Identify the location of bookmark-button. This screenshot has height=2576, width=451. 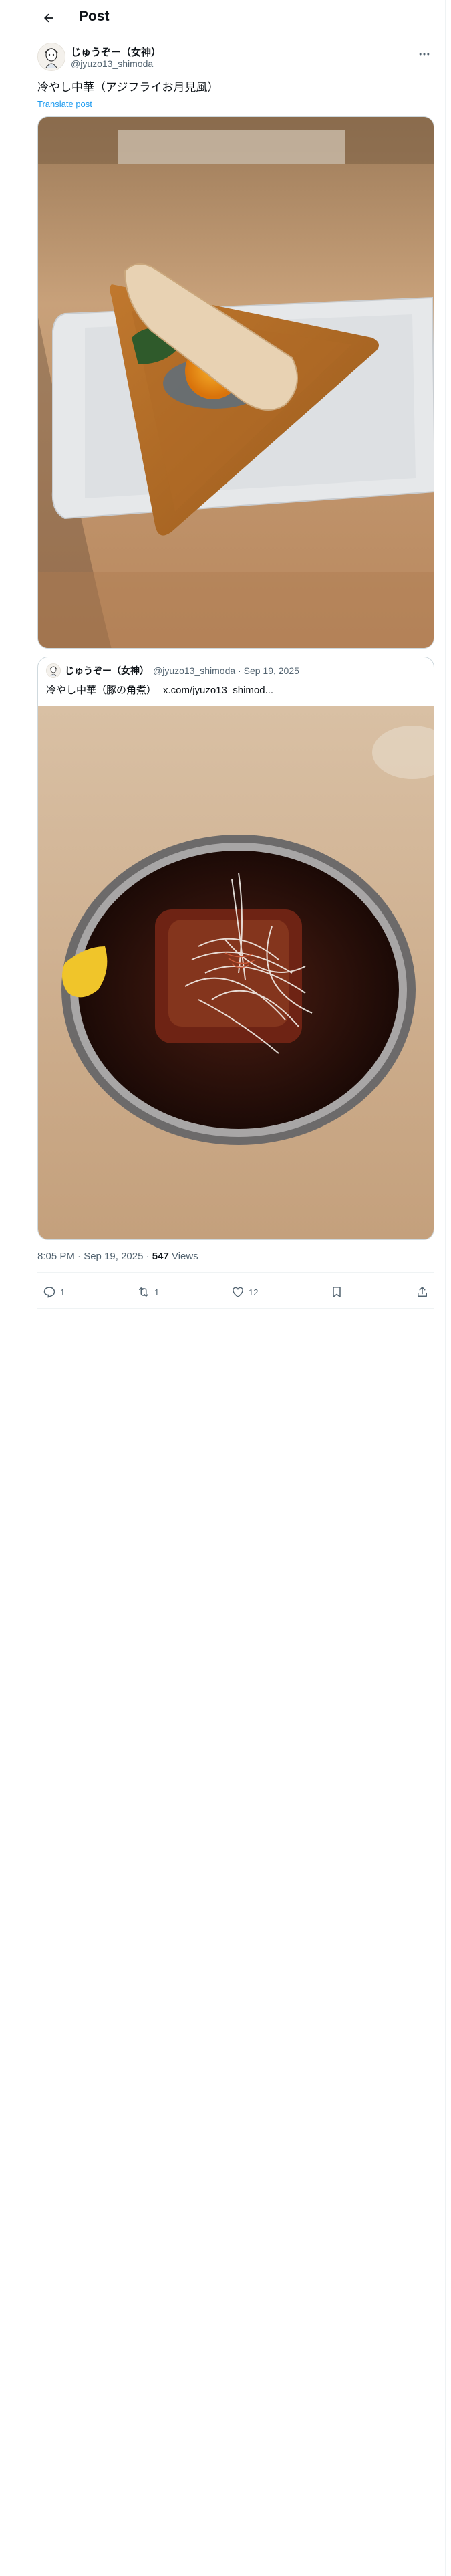
(337, 1292).